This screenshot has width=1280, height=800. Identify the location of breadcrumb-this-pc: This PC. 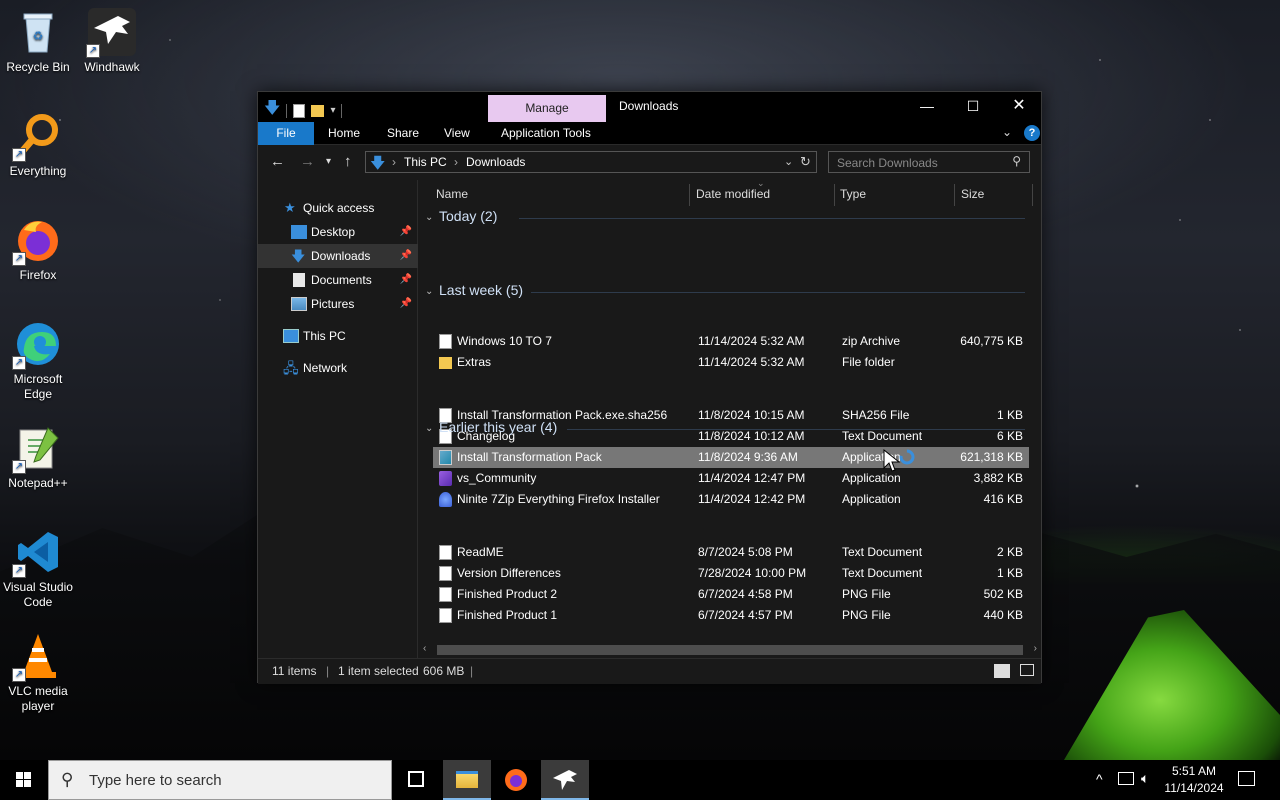
(425, 162).